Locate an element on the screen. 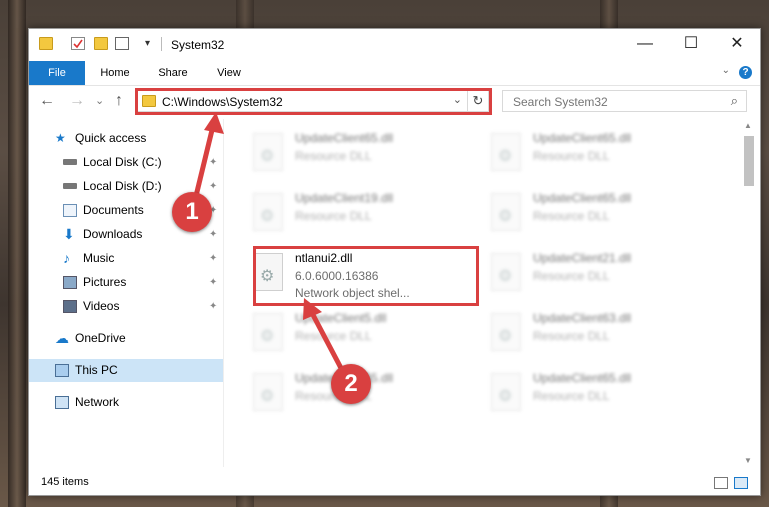 The height and width of the screenshot is (507, 769). callout-arrows is located at coordinates (269, 242).